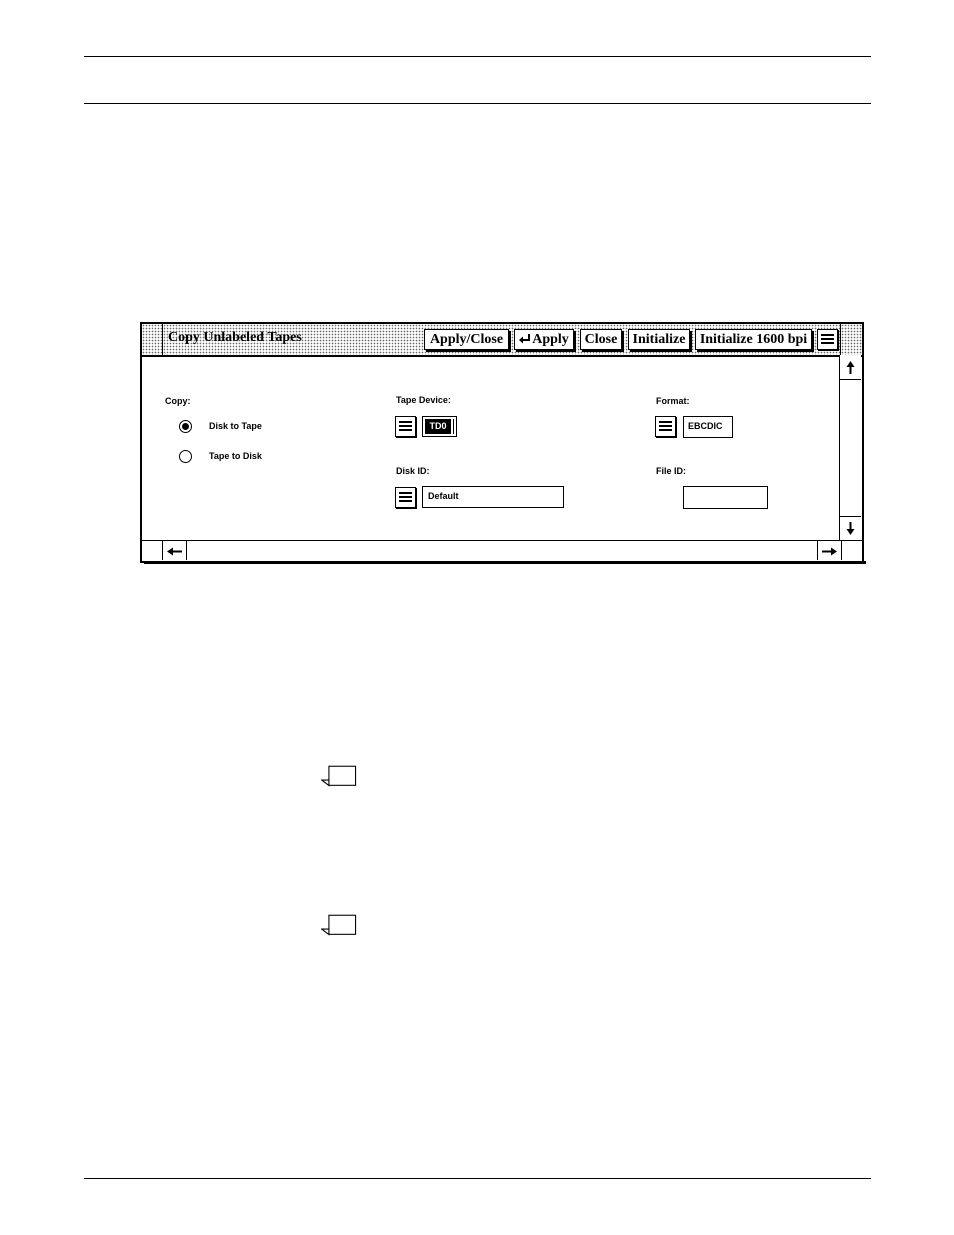 The height and width of the screenshot is (1235, 954). I want to click on apply-button: Apply, so click(544, 339).